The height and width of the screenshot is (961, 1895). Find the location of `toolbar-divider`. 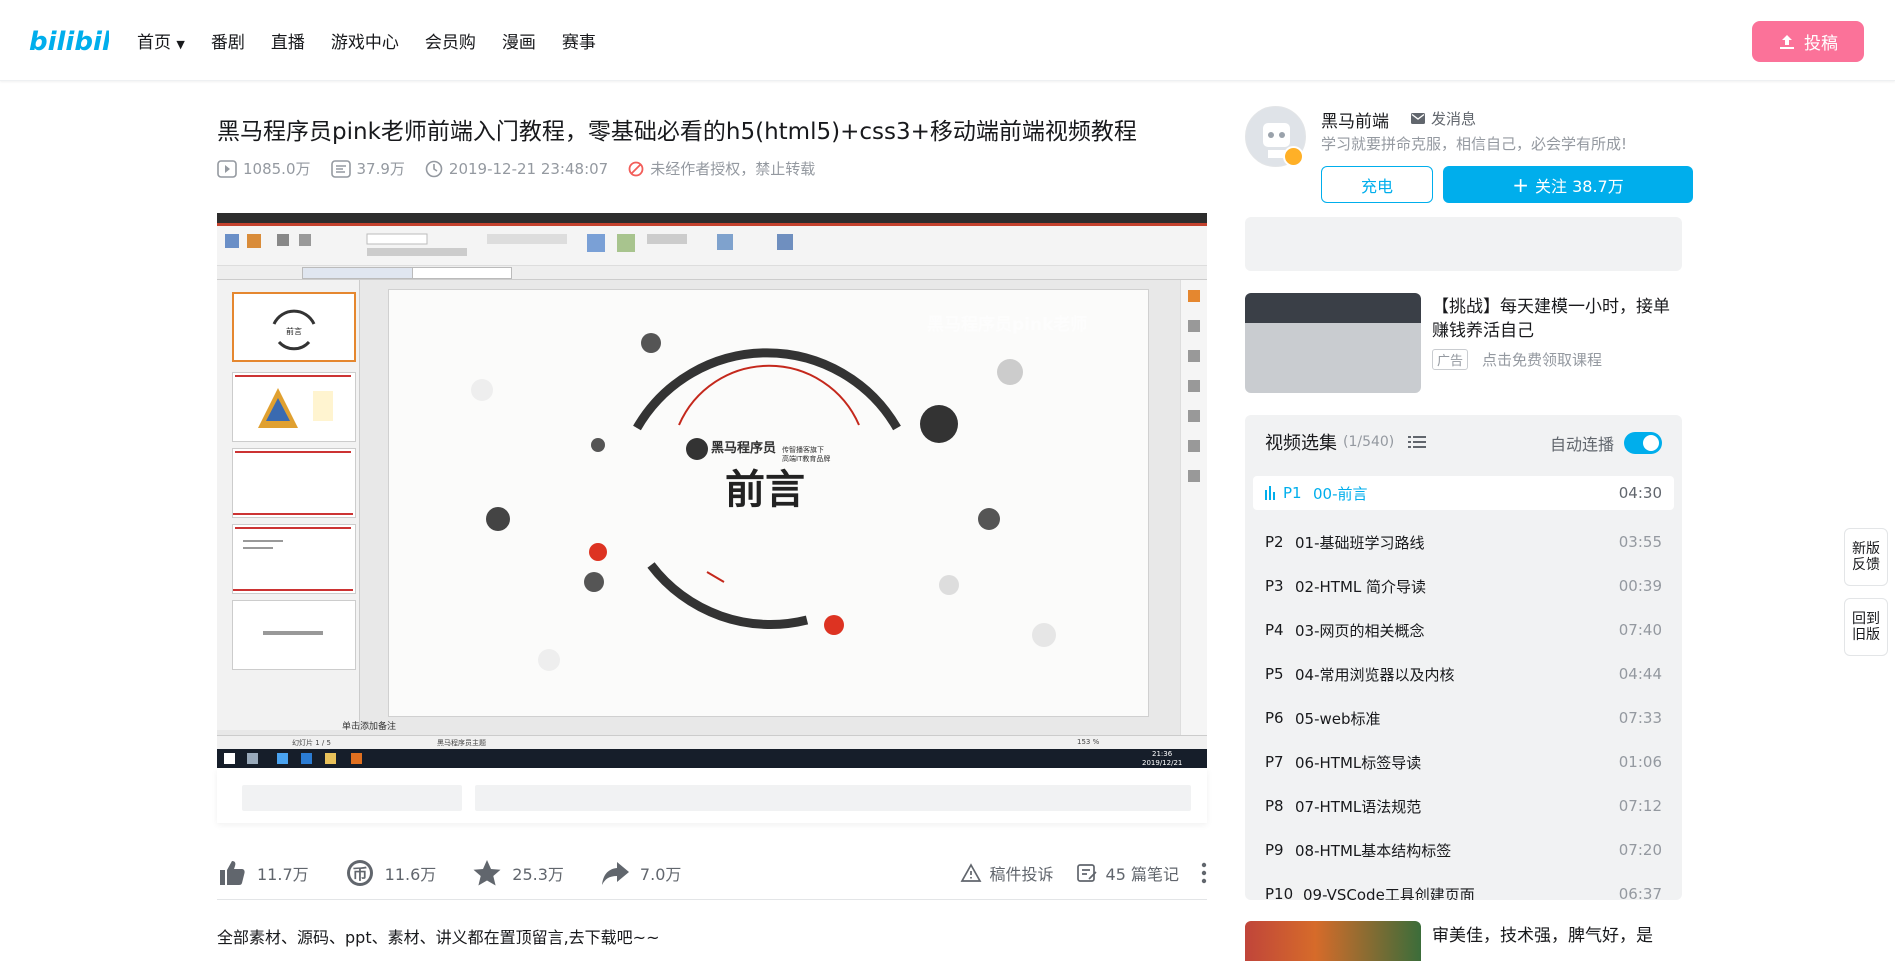

toolbar-divider is located at coordinates (712, 899).